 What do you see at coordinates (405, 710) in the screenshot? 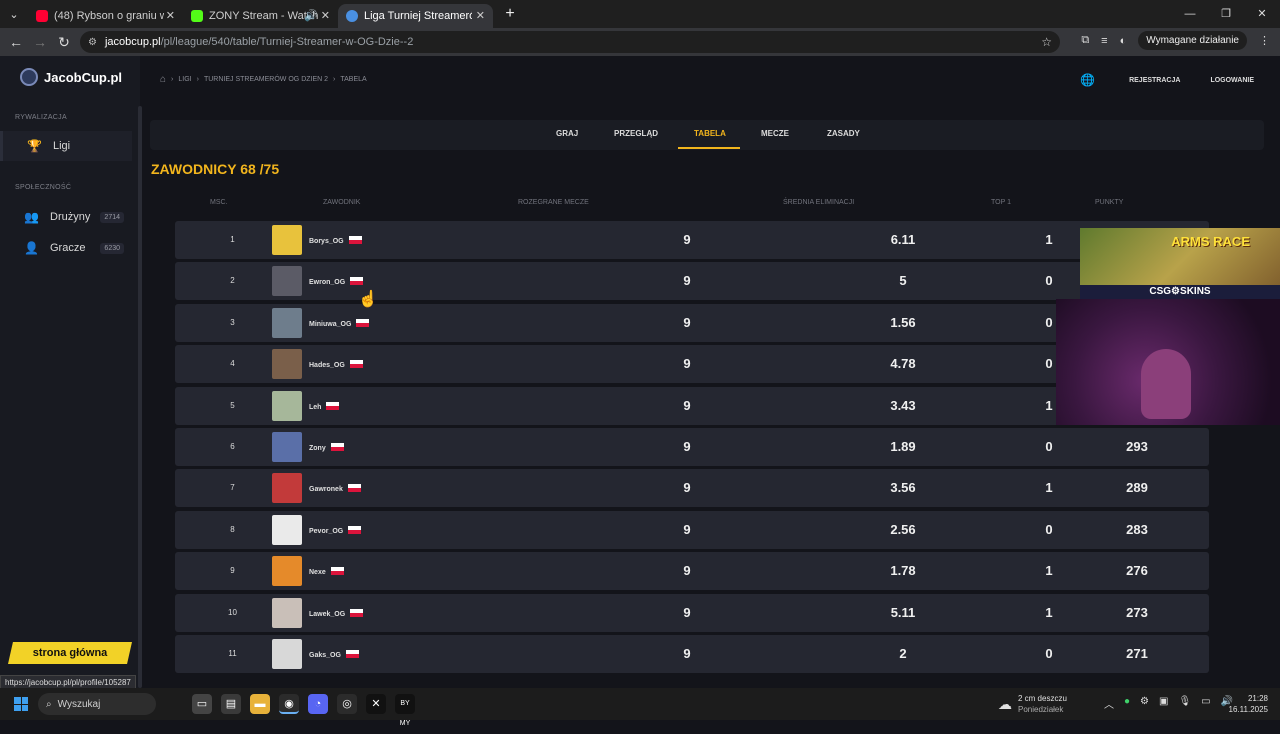
I see `spotify-icon: BY MY` at bounding box center [405, 710].